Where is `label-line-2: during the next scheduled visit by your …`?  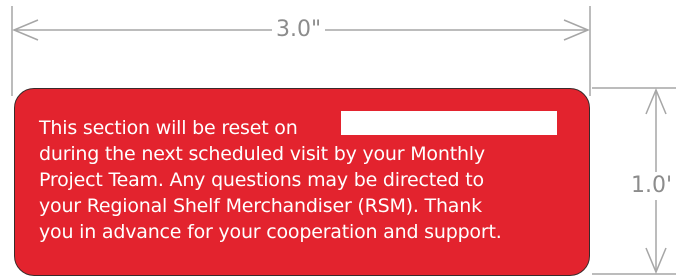
label-line-2: during the next scheduled visit by your … is located at coordinates (262, 154).